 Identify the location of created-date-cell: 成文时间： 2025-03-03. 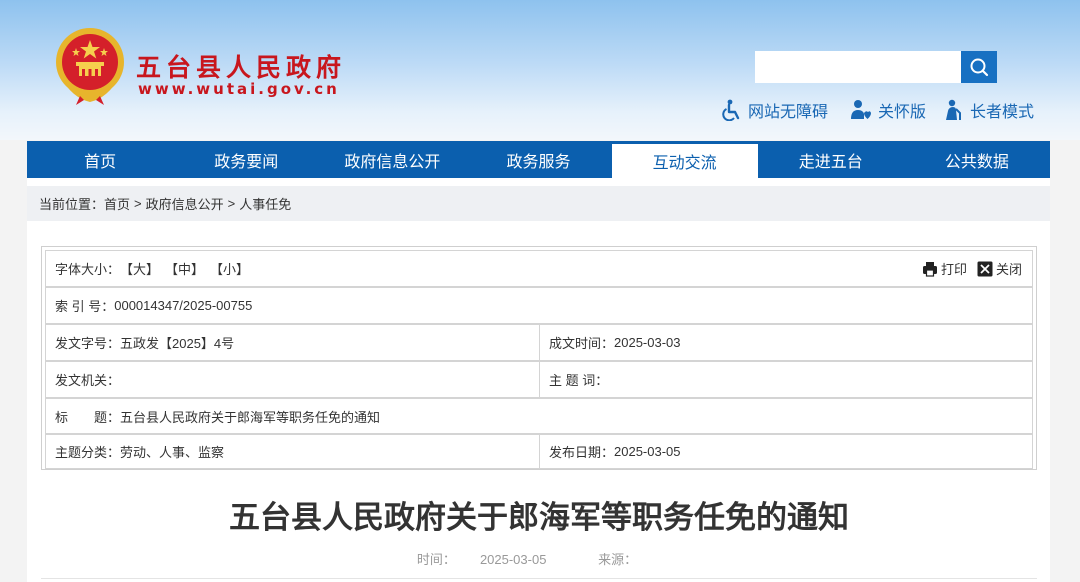
(785, 342).